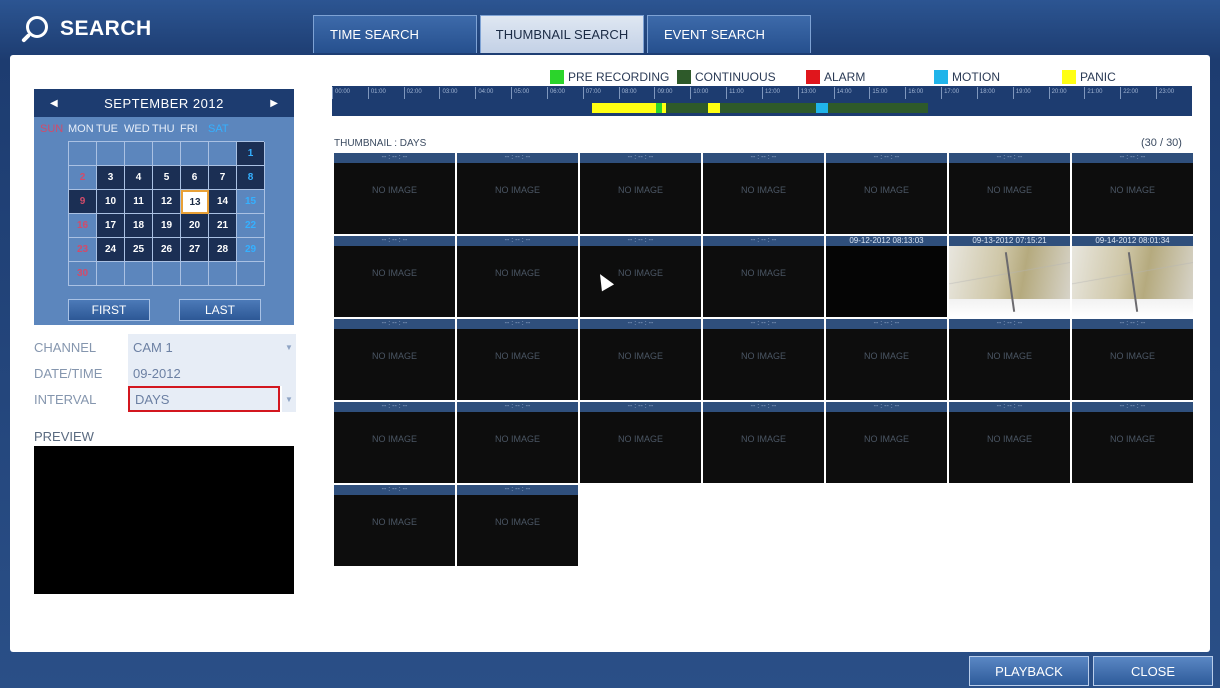 This screenshot has height=688, width=1220. What do you see at coordinates (111, 250) in the screenshot?
I see `calendar-day: 24` at bounding box center [111, 250].